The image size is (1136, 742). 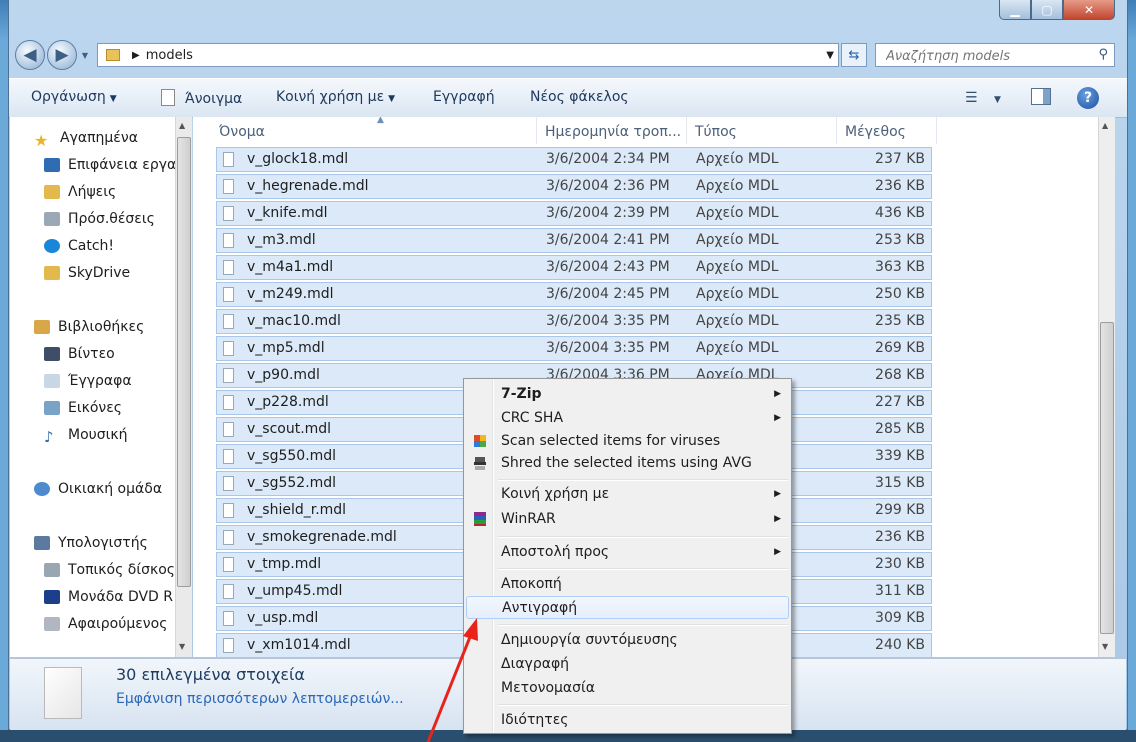 What do you see at coordinates (98, 435) in the screenshot?
I see `nav-label: Μουσική` at bounding box center [98, 435].